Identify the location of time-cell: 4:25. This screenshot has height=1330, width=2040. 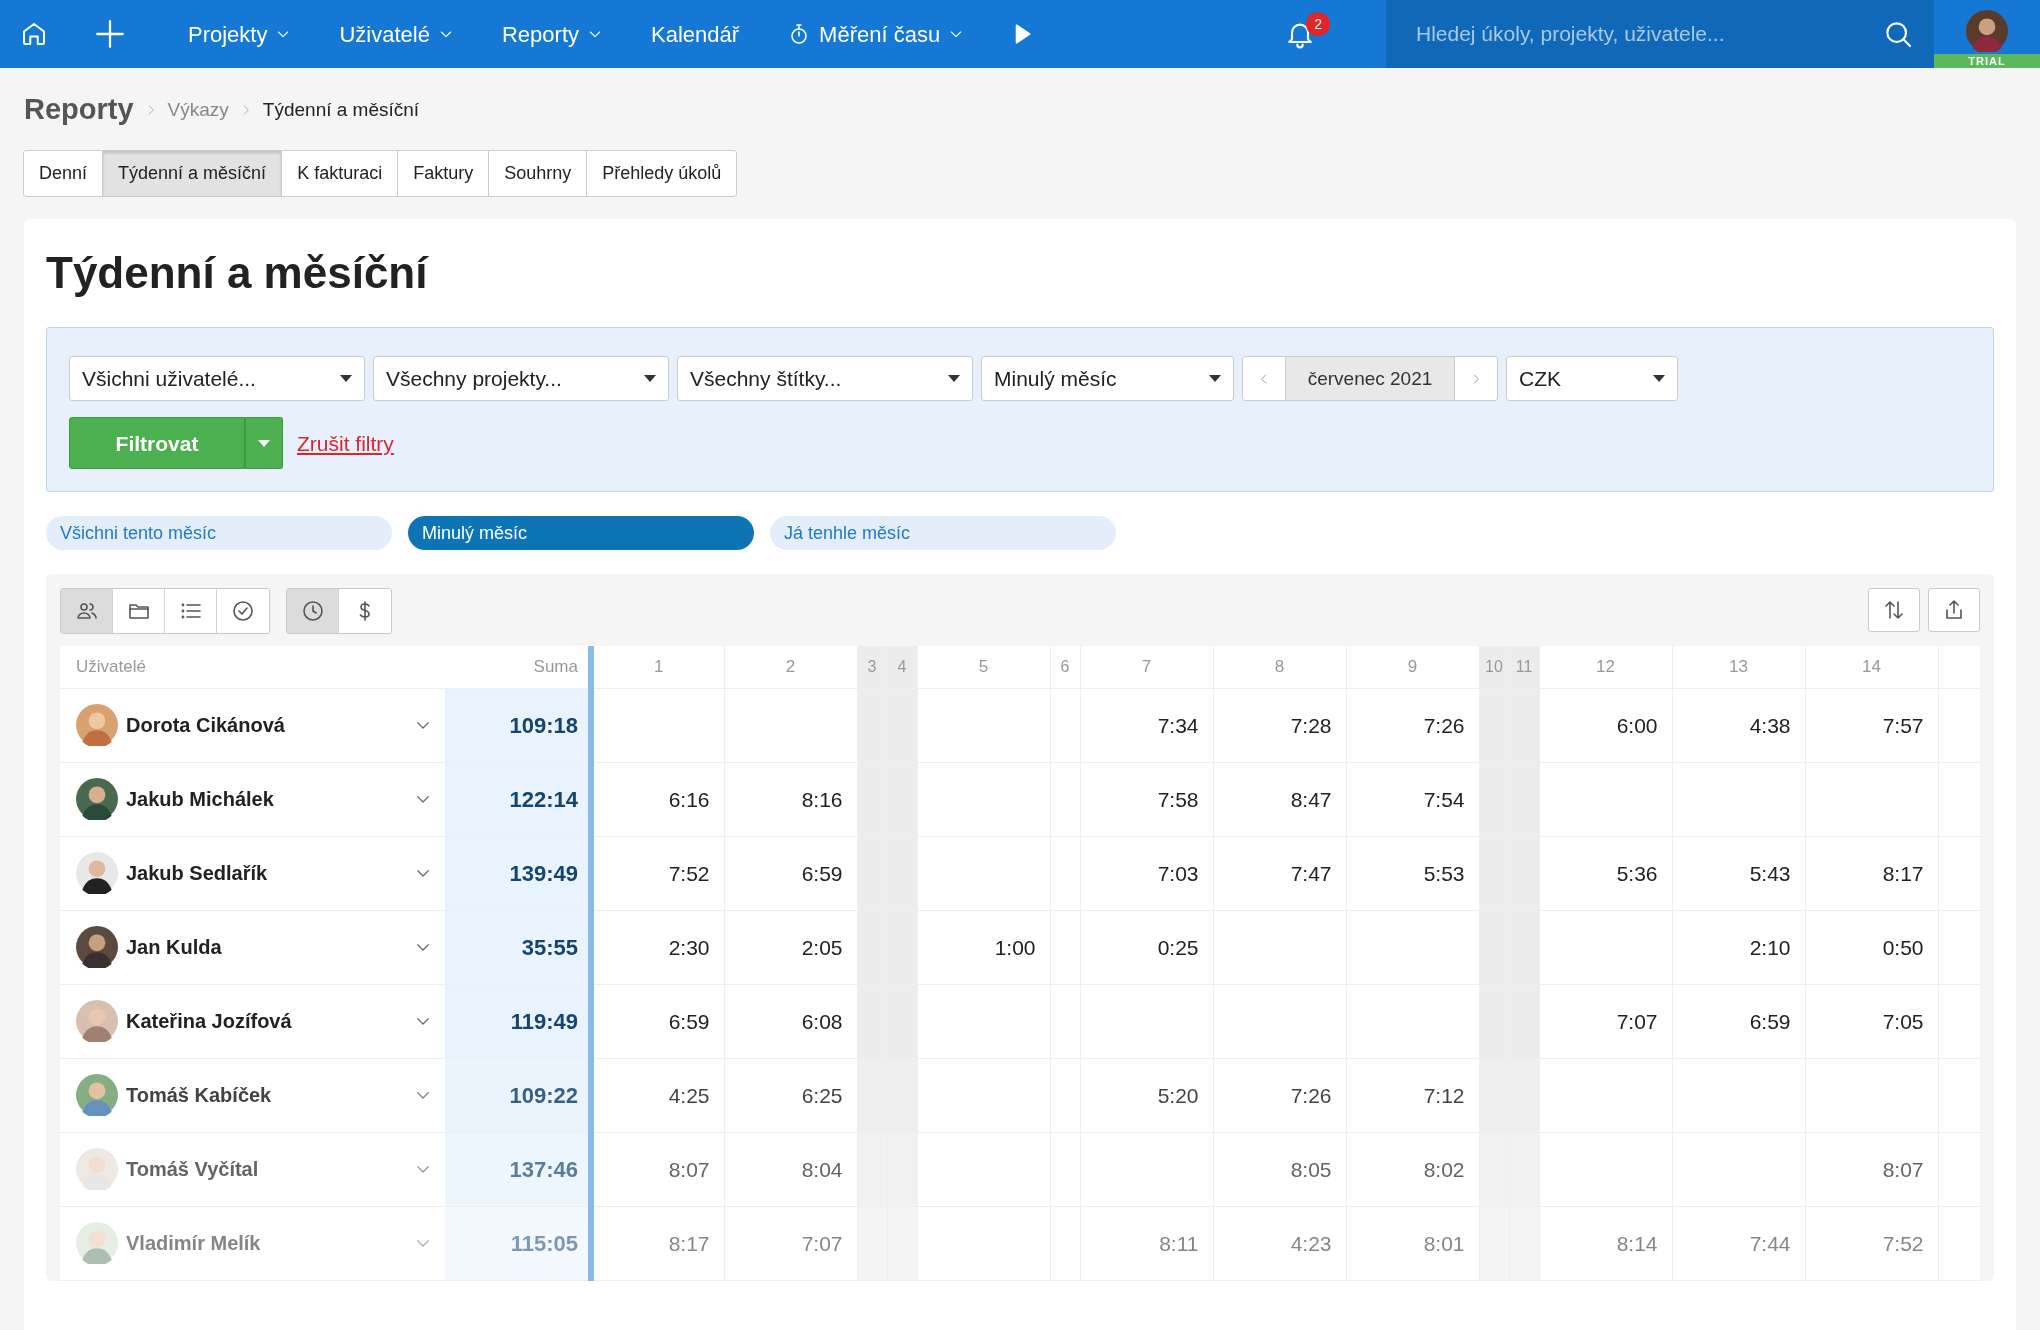
(657, 1095).